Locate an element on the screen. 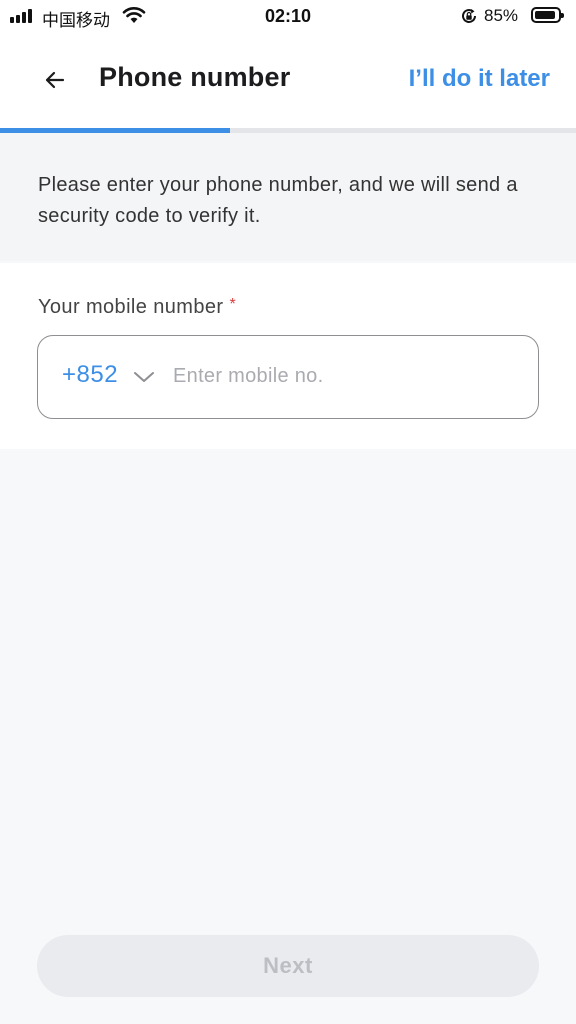  mobile-number-input is located at coordinates (343, 376).